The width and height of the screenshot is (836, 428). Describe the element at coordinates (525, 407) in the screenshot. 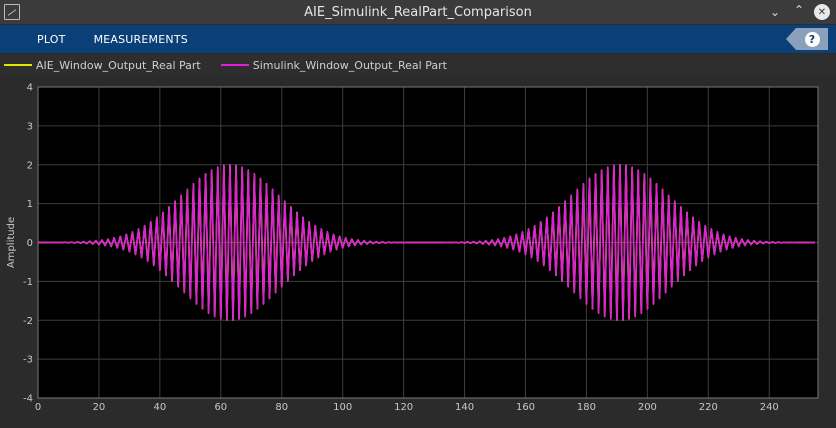

I see `x-tick-label: 160` at that location.